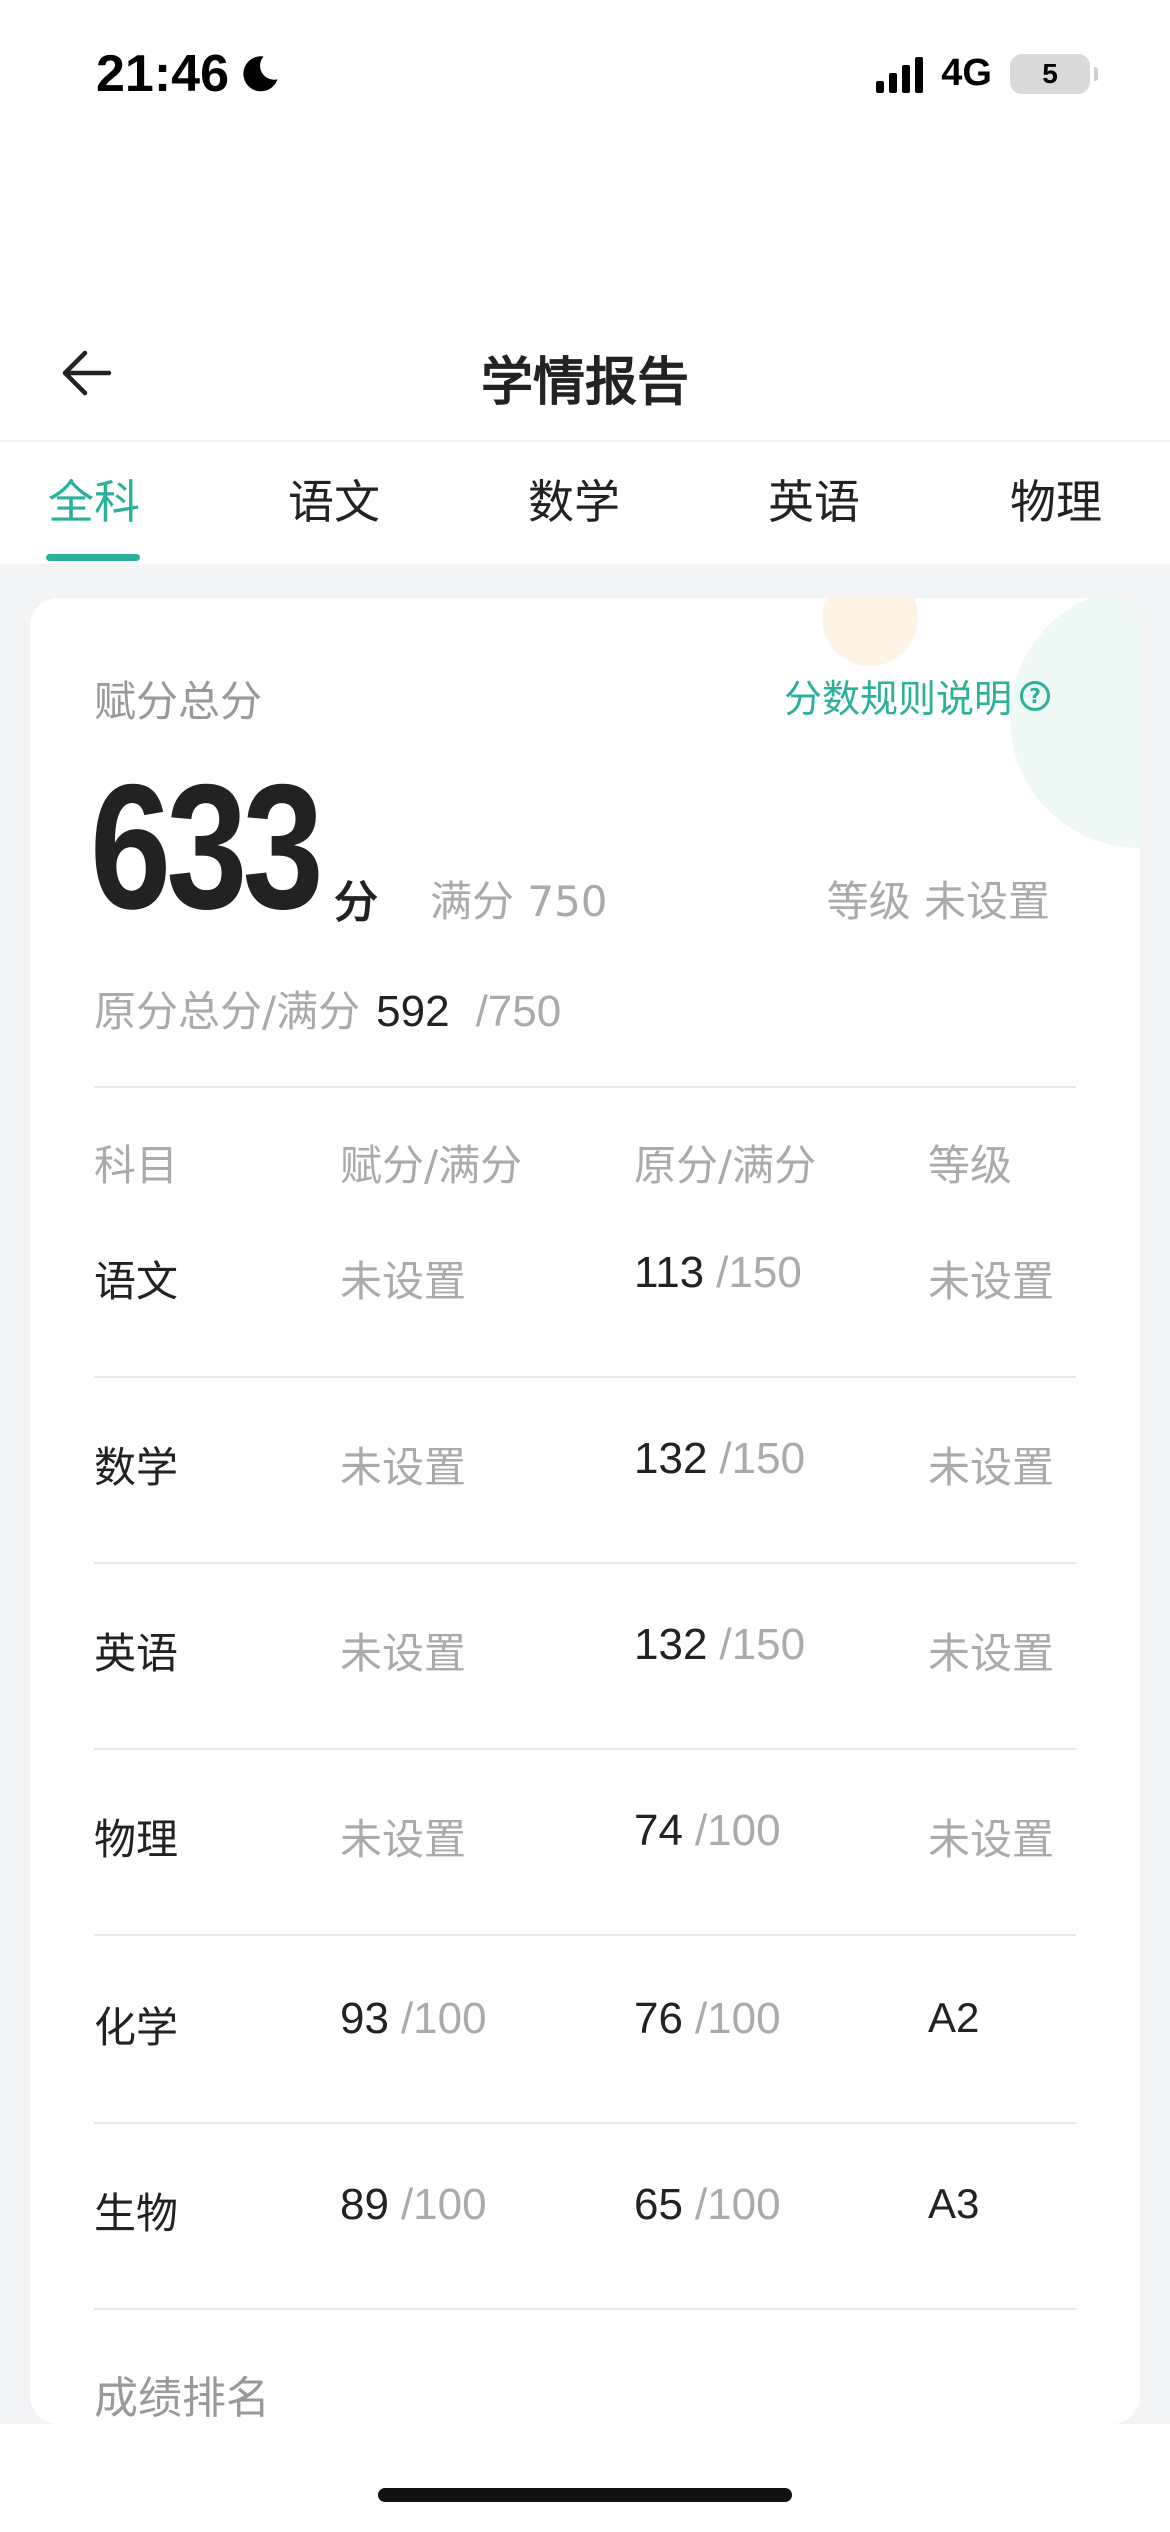  Describe the element at coordinates (136, 2027) in the screenshot. I see `subject-name: 化学` at that location.